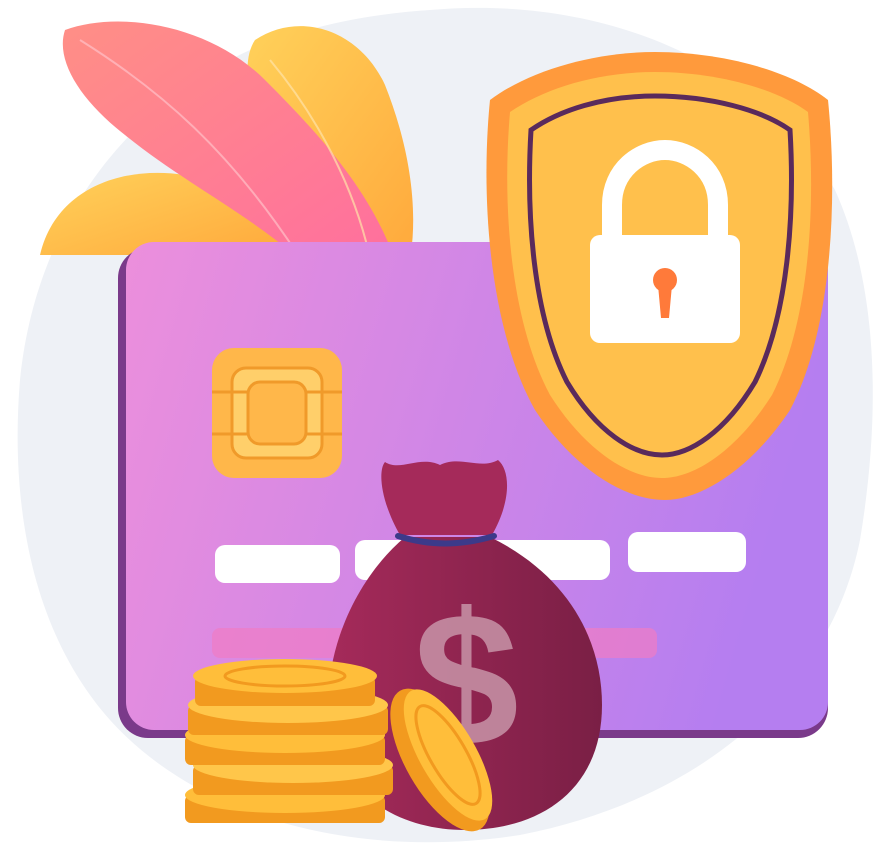  What do you see at coordinates (277, 413) in the screenshot?
I see `card-chip` at bounding box center [277, 413].